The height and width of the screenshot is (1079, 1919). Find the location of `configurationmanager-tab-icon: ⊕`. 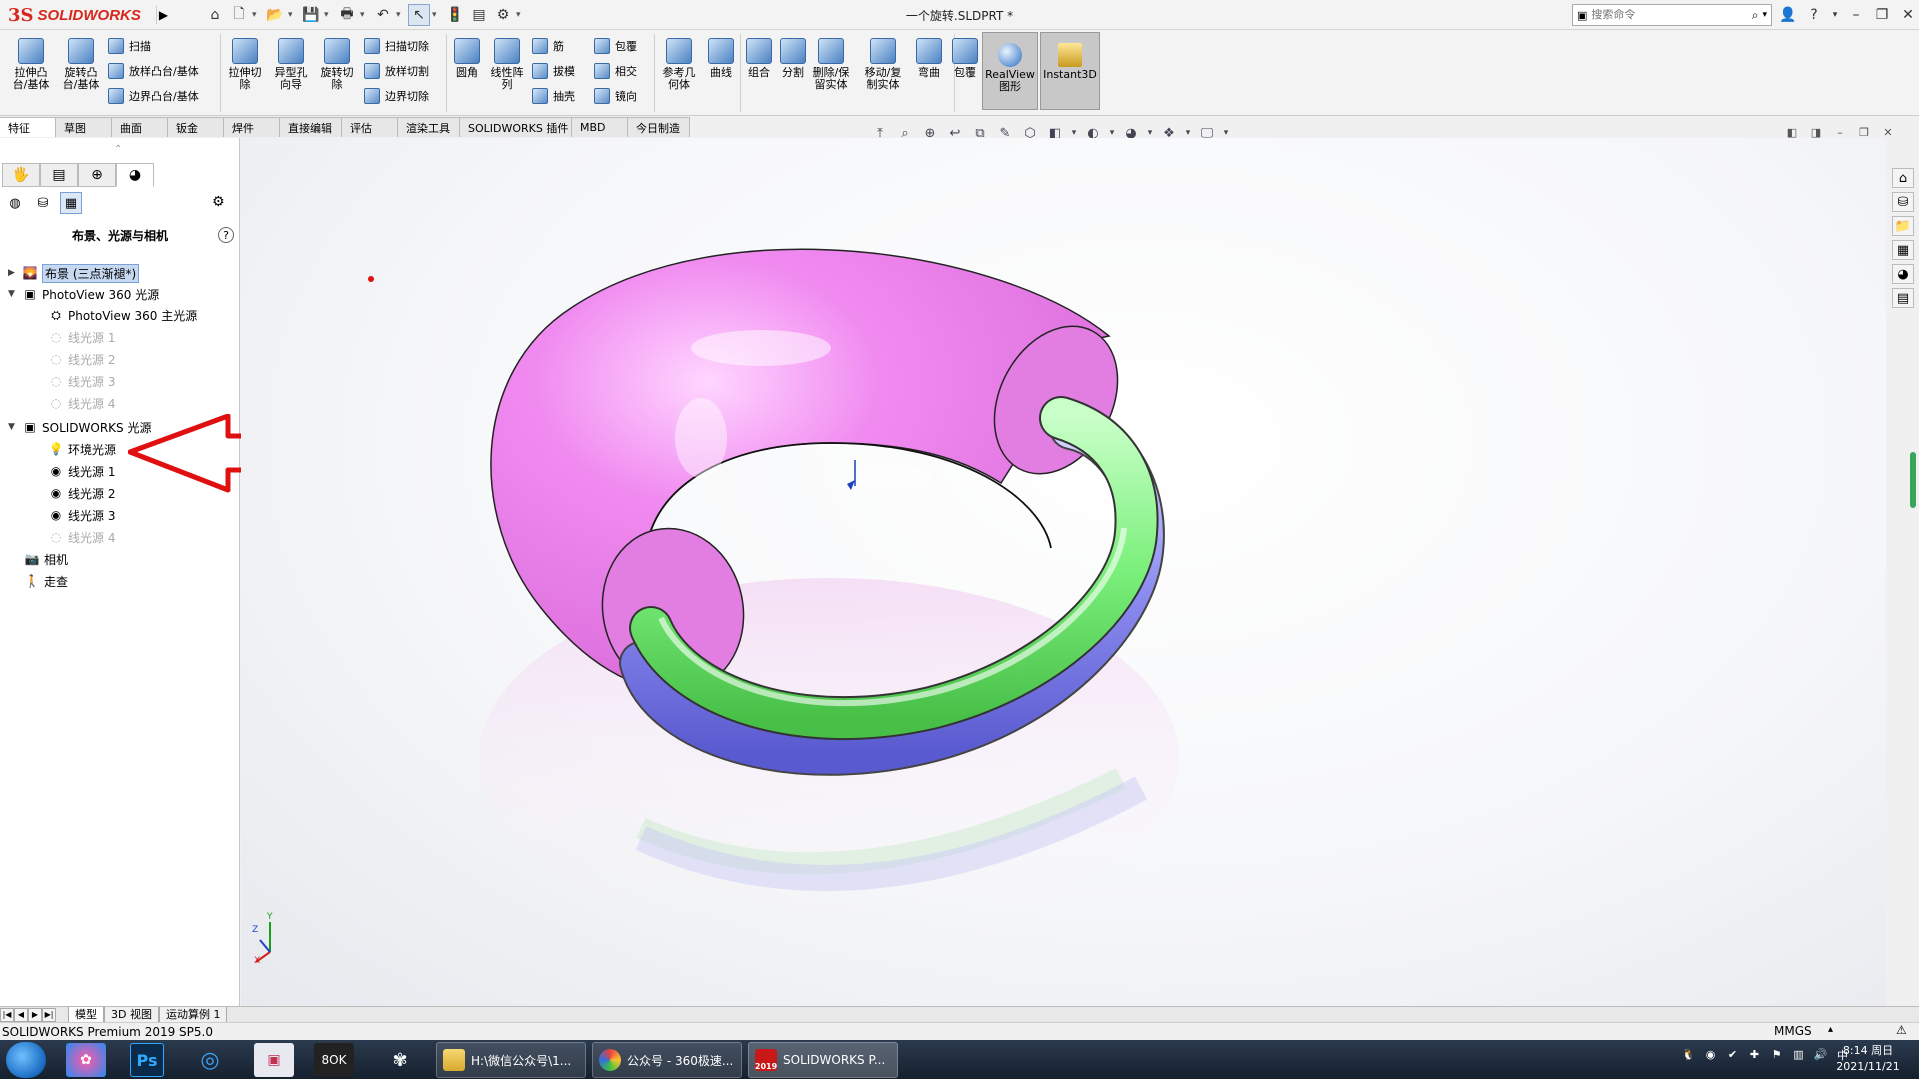

configurationmanager-tab-icon: ⊕ is located at coordinates (97, 175).